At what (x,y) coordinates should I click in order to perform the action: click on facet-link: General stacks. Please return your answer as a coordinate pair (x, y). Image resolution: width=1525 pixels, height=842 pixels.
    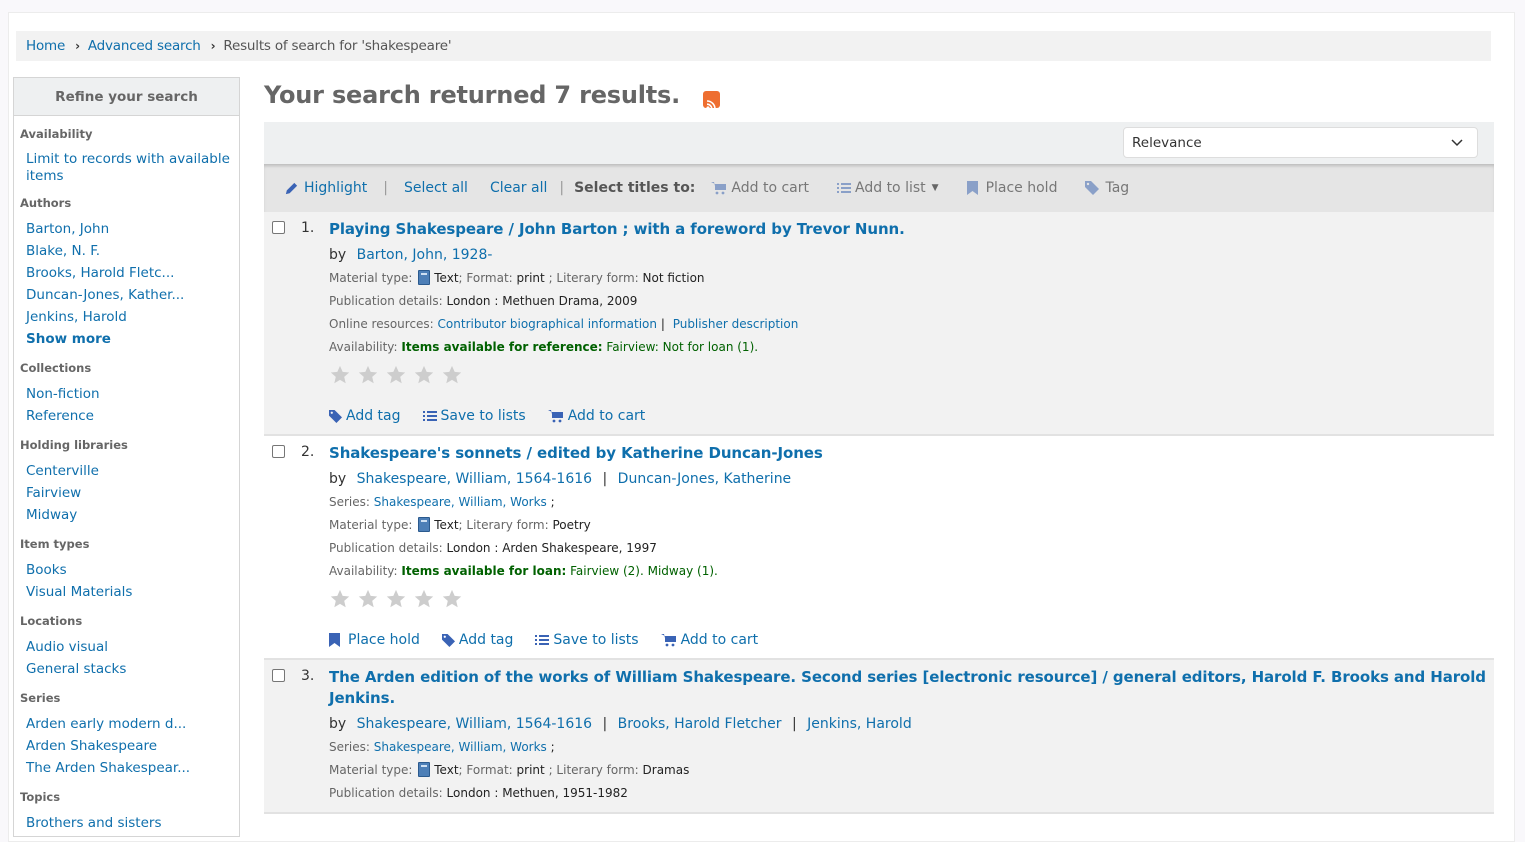
    Looking at the image, I should click on (76, 669).